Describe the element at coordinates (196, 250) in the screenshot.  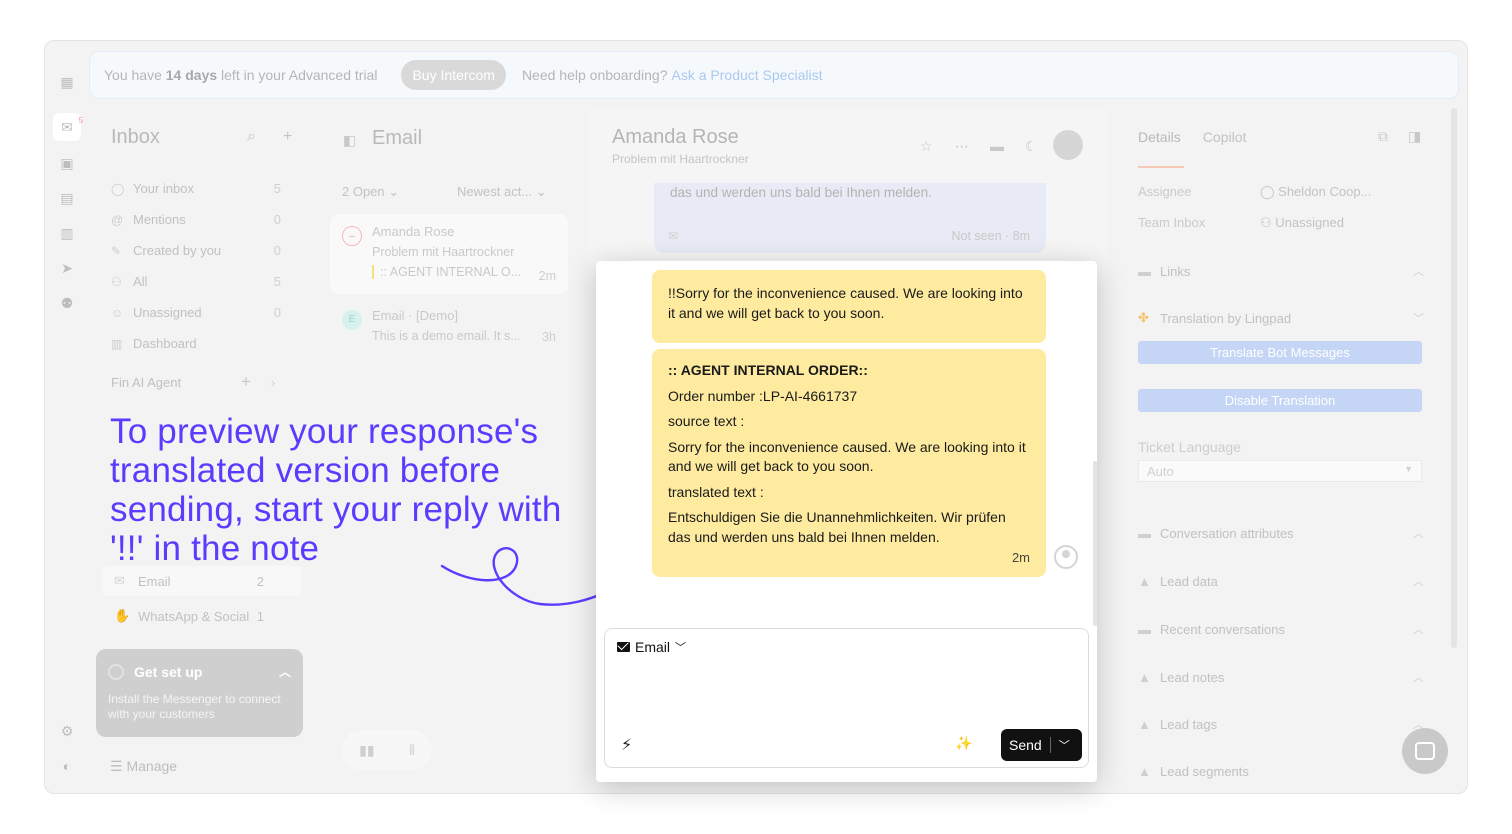
I see `nav-created-by-you: ✎ Created by you 0` at that location.